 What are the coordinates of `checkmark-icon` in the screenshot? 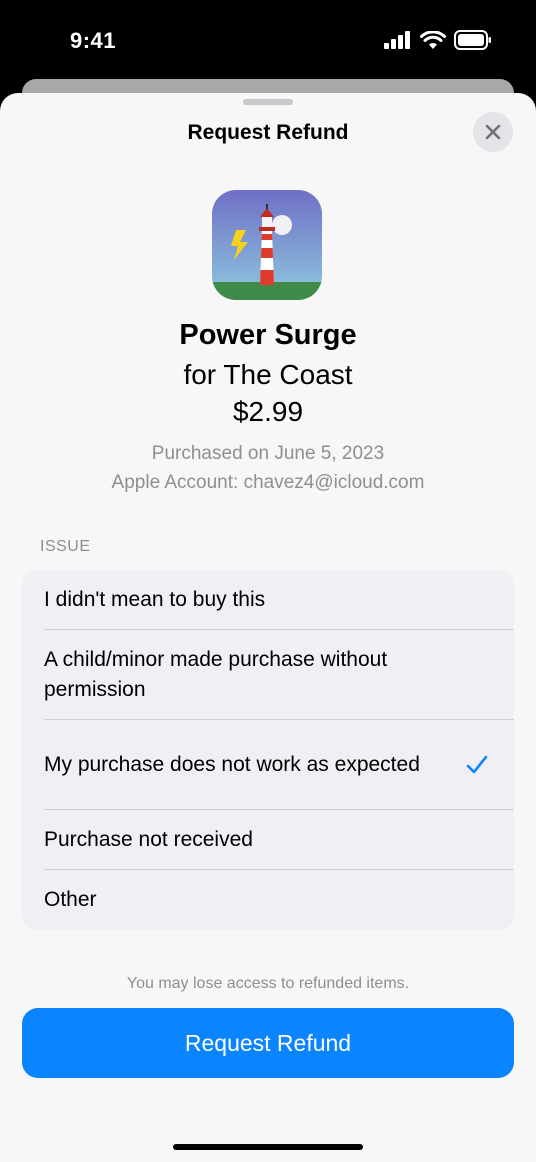 It's located at (477, 764).